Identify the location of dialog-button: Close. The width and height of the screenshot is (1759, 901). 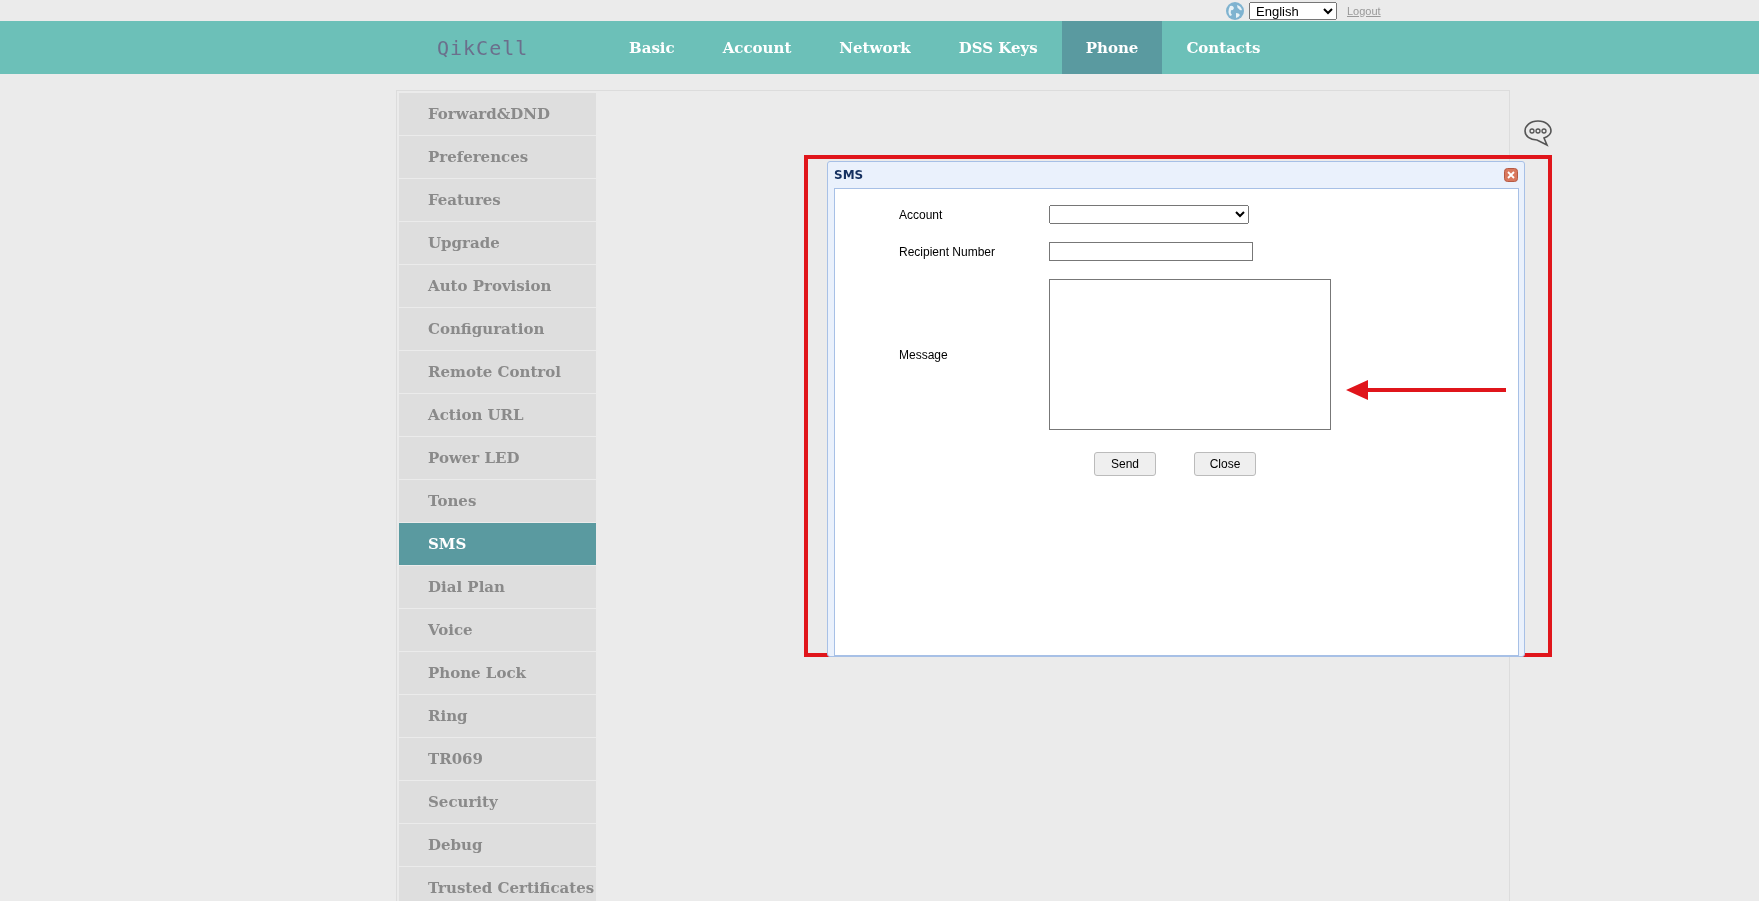
(1225, 464).